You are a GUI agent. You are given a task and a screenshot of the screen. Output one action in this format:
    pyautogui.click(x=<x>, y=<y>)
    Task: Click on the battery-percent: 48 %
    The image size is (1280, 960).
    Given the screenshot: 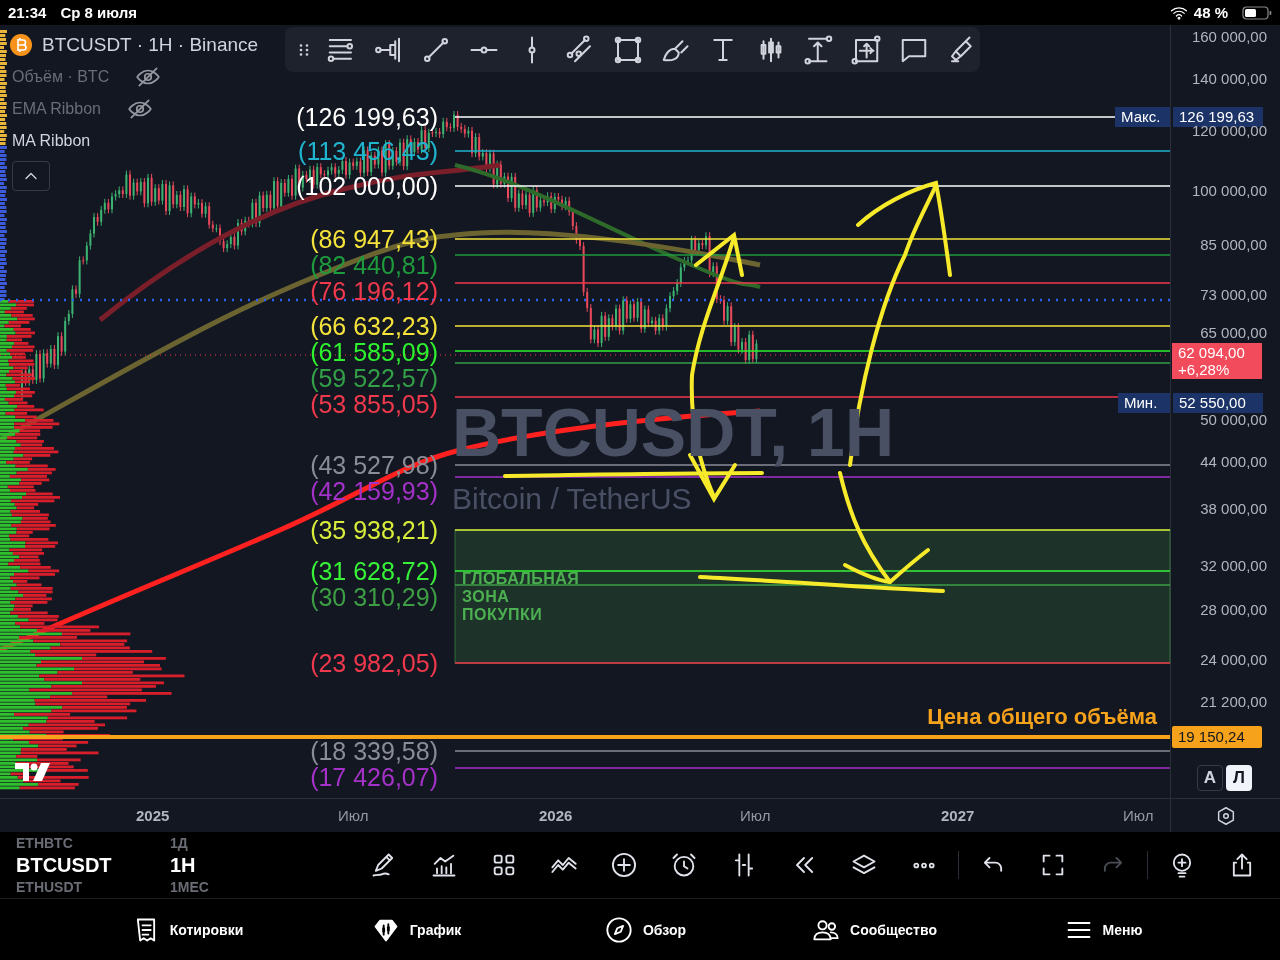 What is the action you would take?
    pyautogui.click(x=1210, y=12)
    